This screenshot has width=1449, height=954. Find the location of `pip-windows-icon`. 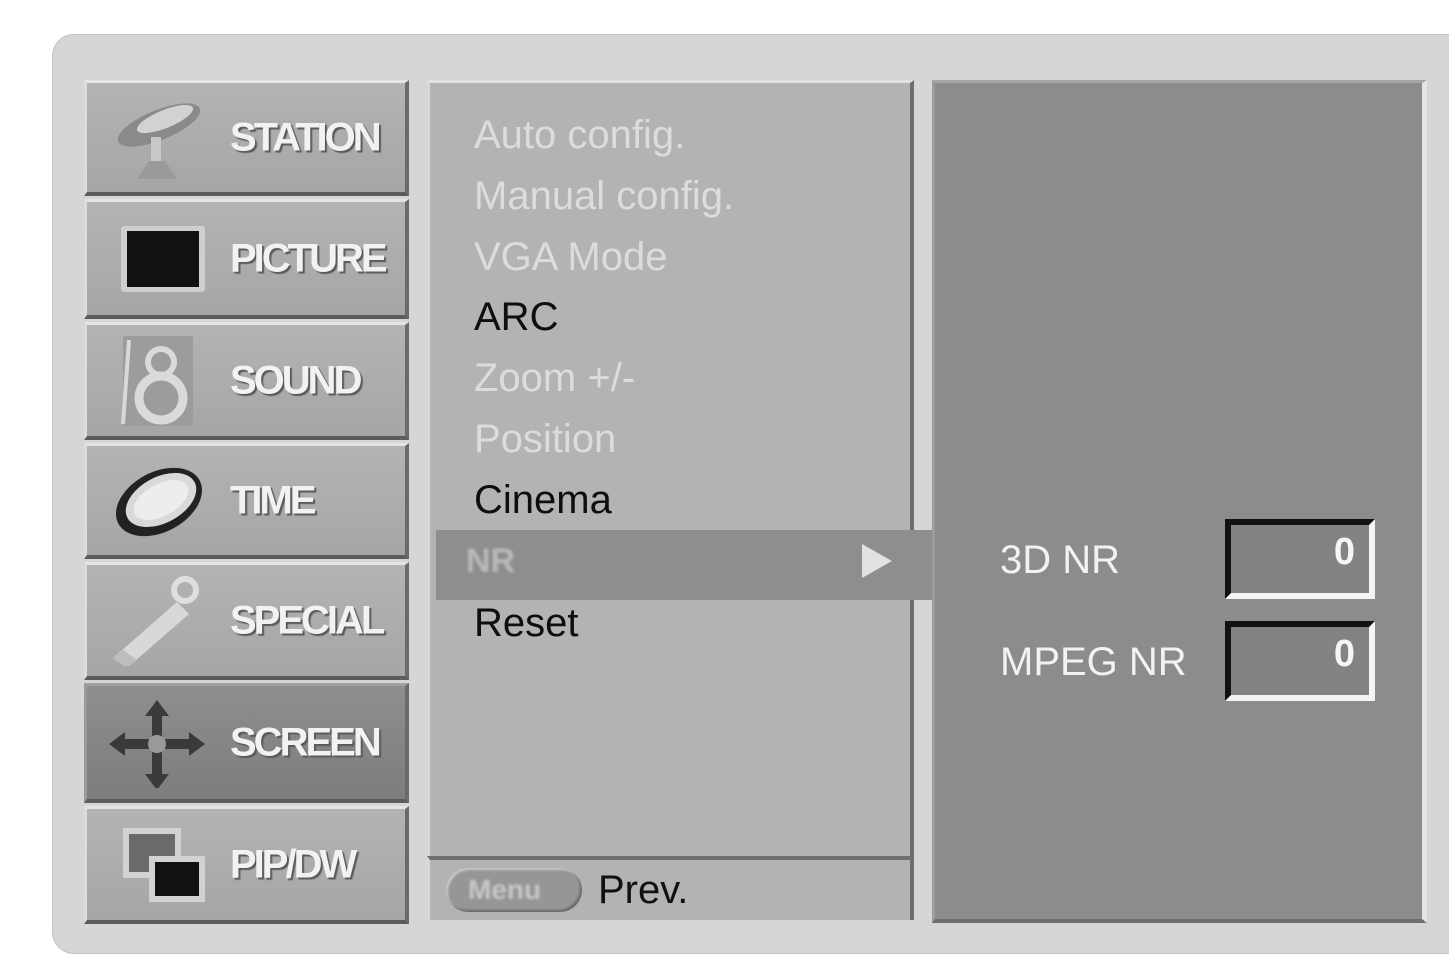

pip-windows-icon is located at coordinates (157, 865).